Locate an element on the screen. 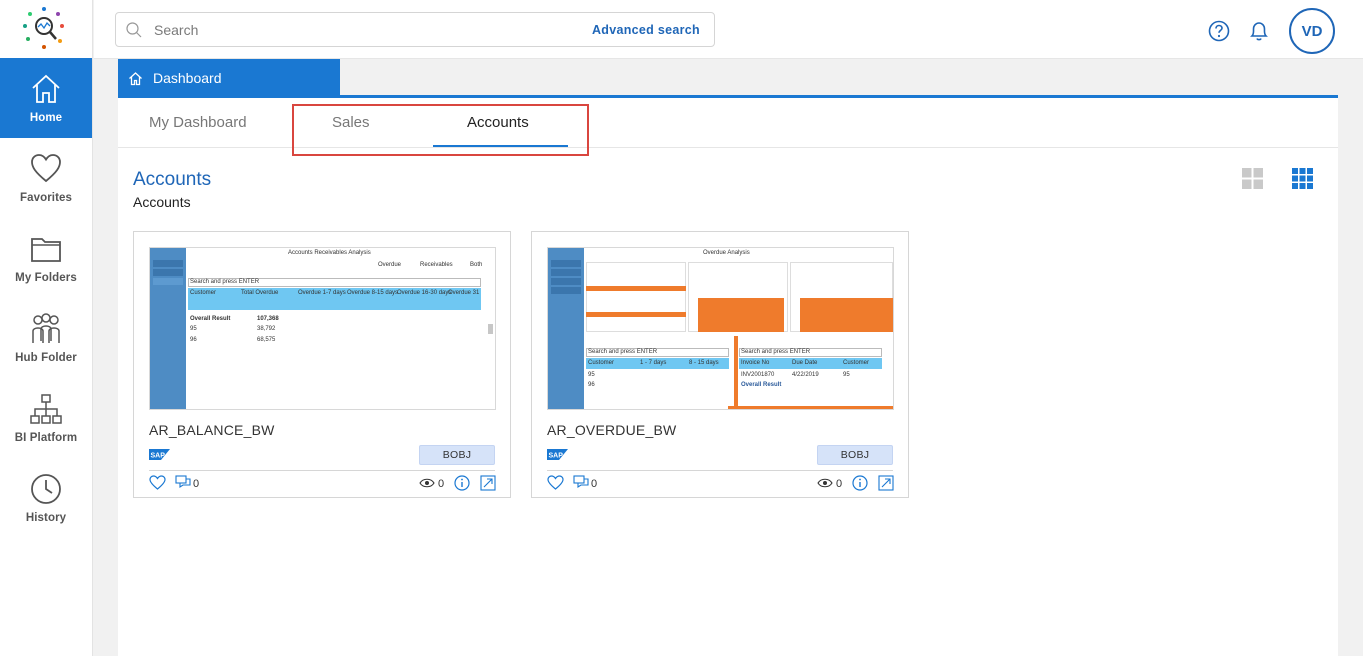  nav-hub-folder-label: Hub Folder is located at coordinates (46, 358).